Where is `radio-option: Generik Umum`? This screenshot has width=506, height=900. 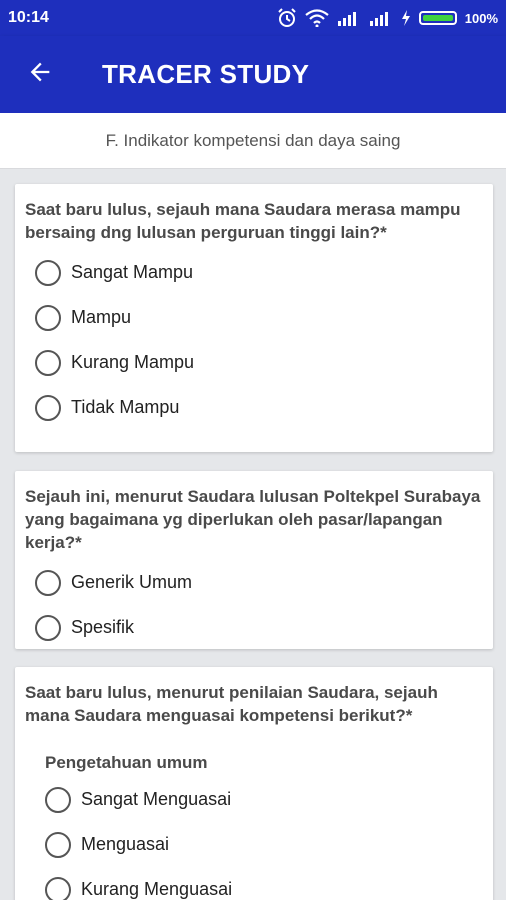 radio-option: Generik Umum is located at coordinates (253, 582).